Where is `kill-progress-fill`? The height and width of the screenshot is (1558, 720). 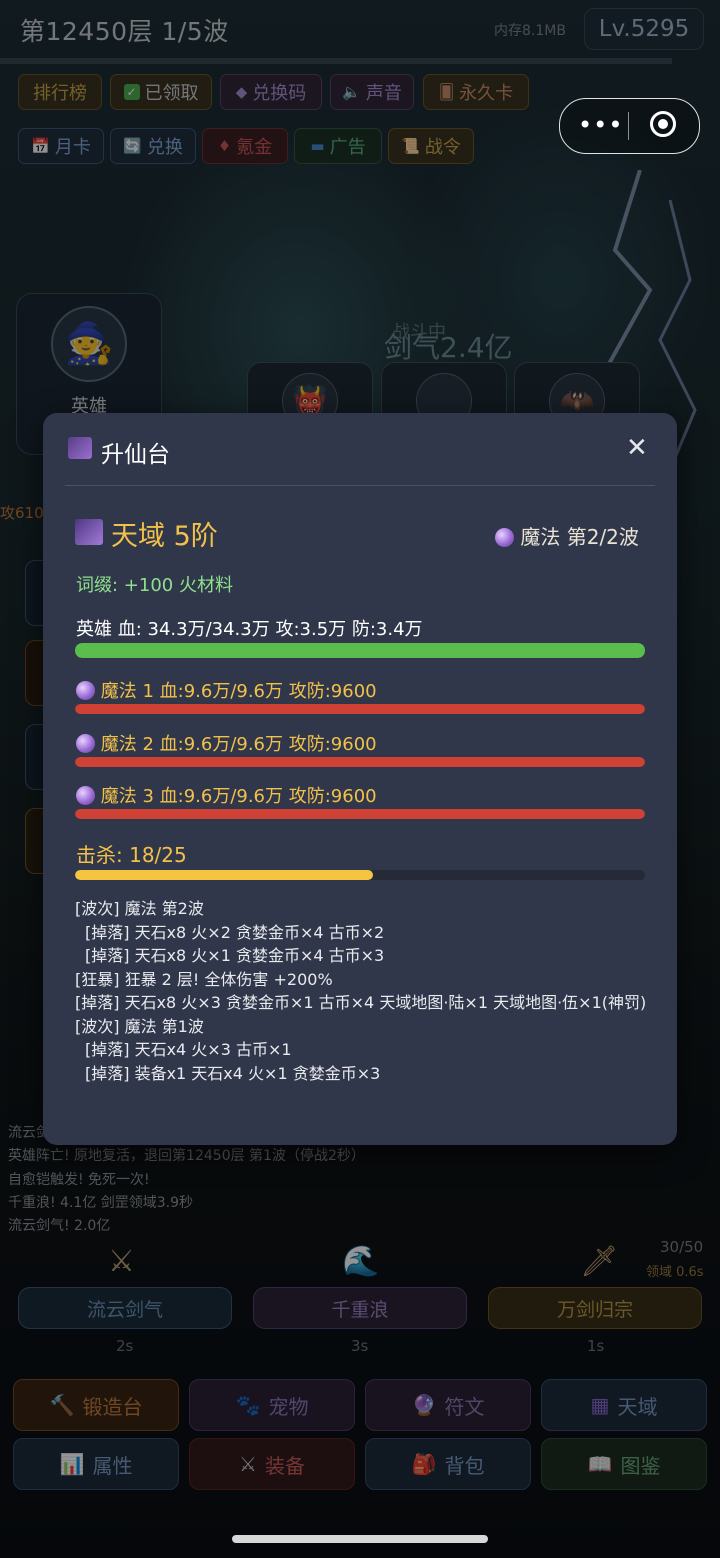
kill-progress-fill is located at coordinates (224, 875).